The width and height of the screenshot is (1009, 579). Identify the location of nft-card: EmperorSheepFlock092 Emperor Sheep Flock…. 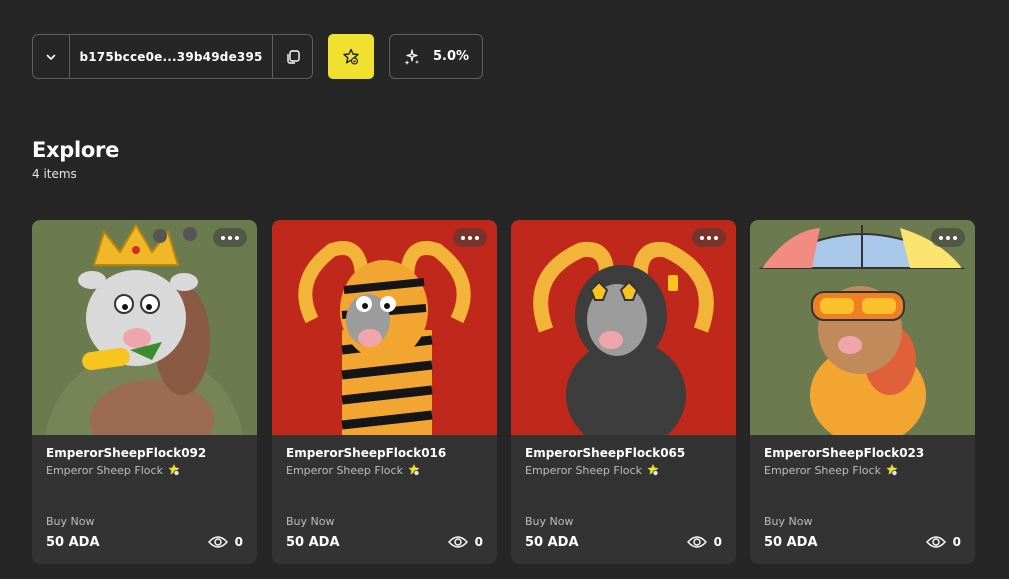
(144, 392).